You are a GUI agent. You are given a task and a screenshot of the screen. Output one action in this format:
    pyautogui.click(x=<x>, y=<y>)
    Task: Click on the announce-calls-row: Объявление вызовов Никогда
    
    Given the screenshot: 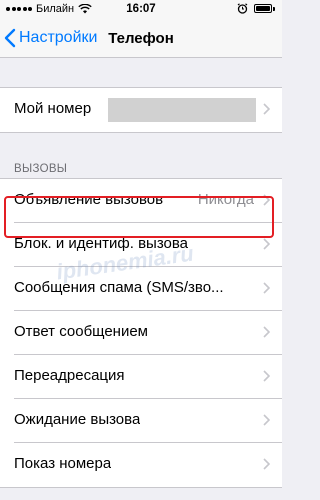 What is the action you would take?
    pyautogui.click(x=141, y=201)
    